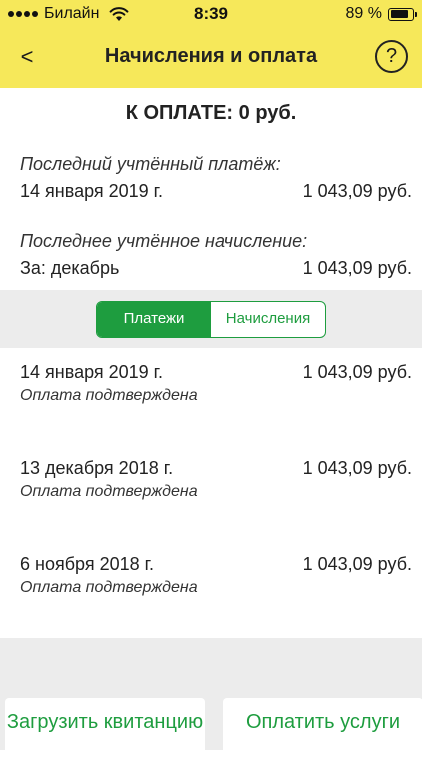  Describe the element at coordinates (164, 241) in the screenshot. I see `last-charge-label: Последнее учтённое начисление:` at that location.